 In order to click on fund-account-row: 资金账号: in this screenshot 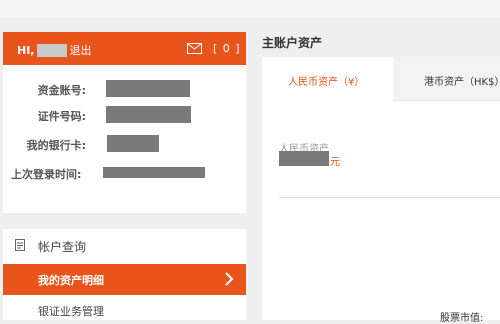, I will do `click(124, 89)`.